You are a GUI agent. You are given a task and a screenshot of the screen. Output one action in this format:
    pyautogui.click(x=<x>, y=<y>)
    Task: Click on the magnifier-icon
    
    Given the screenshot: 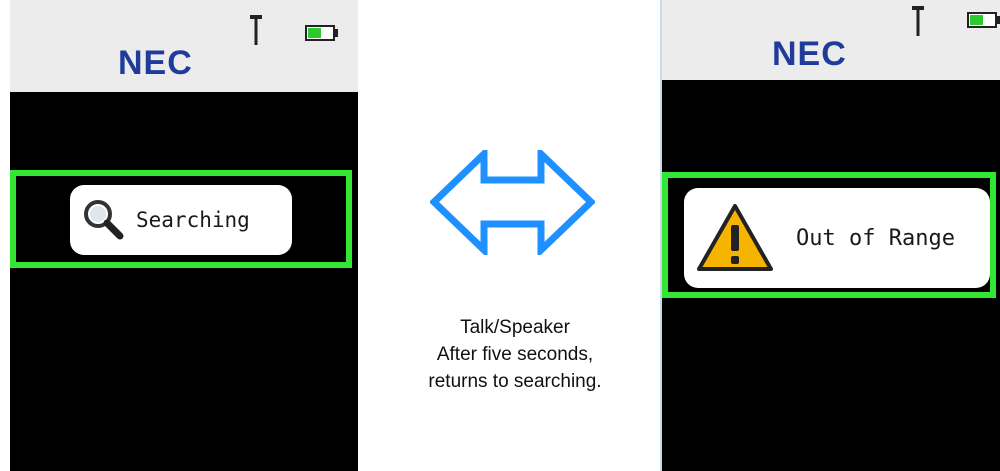 What is the action you would take?
    pyautogui.click(x=104, y=220)
    